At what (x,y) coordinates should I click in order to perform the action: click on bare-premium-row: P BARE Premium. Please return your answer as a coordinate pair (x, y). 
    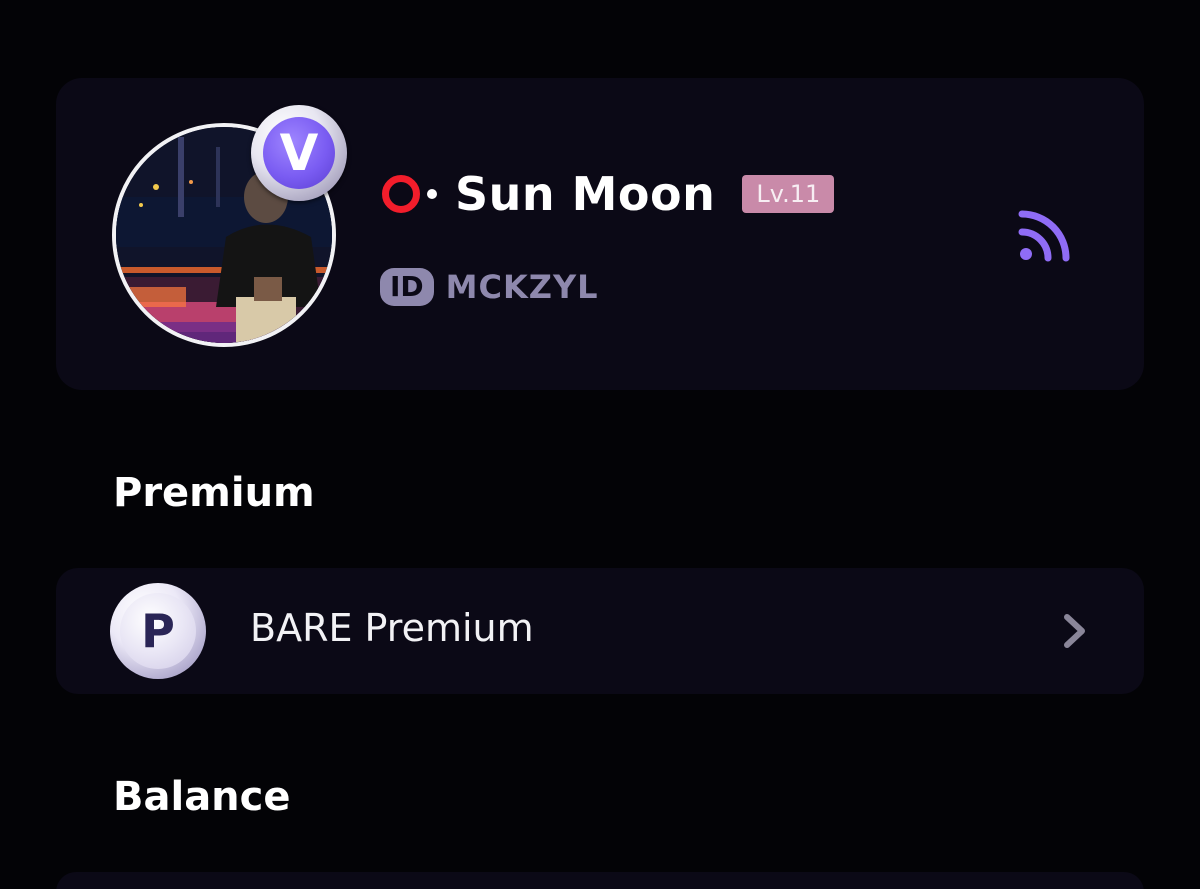
    Looking at the image, I should click on (600, 631).